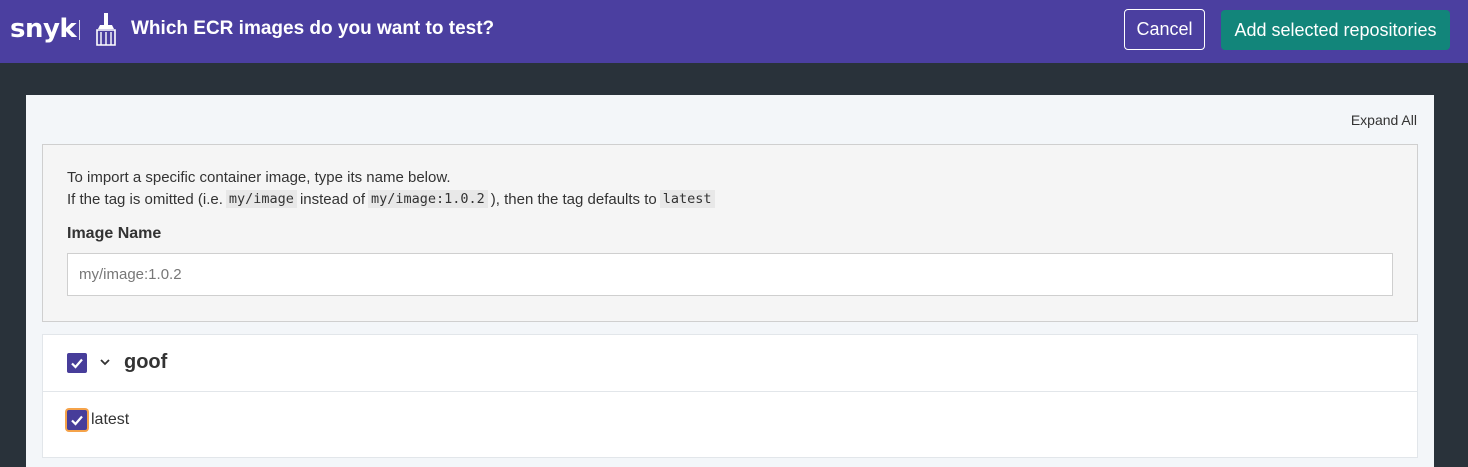 The width and height of the screenshot is (1468, 467). Describe the element at coordinates (105, 362) in the screenshot. I see `chevron-down-icon` at that location.